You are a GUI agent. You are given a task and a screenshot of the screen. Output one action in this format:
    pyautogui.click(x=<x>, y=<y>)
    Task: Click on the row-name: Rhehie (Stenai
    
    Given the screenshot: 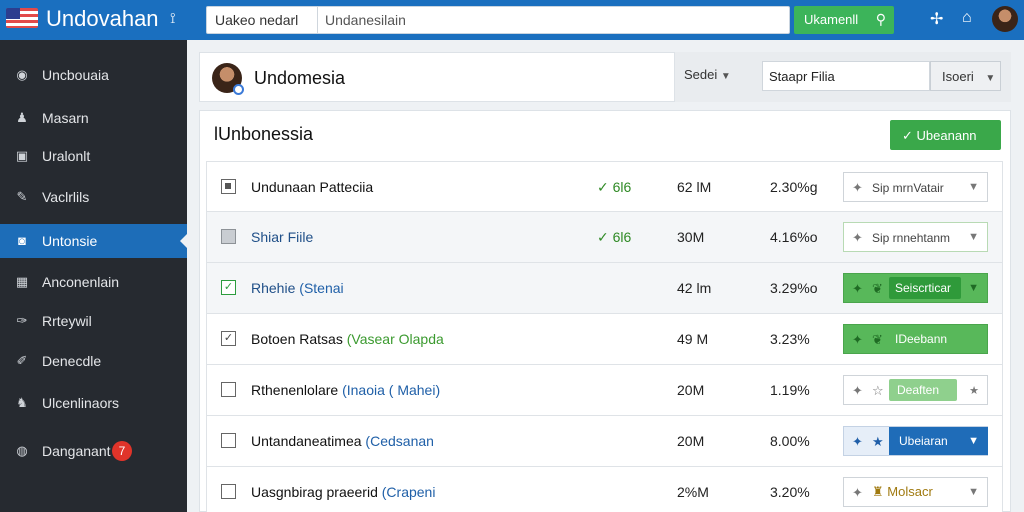 What is the action you would take?
    pyautogui.click(x=297, y=288)
    